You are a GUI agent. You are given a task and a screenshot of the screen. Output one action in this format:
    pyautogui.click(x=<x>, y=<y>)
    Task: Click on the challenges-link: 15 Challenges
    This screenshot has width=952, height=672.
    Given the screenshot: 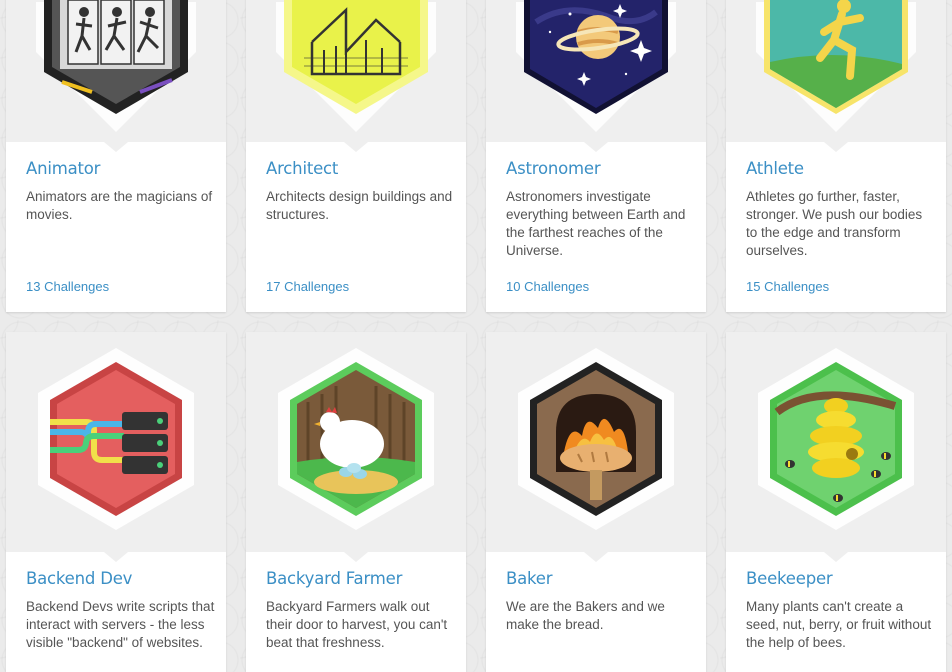 What is the action you would take?
    pyautogui.click(x=787, y=286)
    